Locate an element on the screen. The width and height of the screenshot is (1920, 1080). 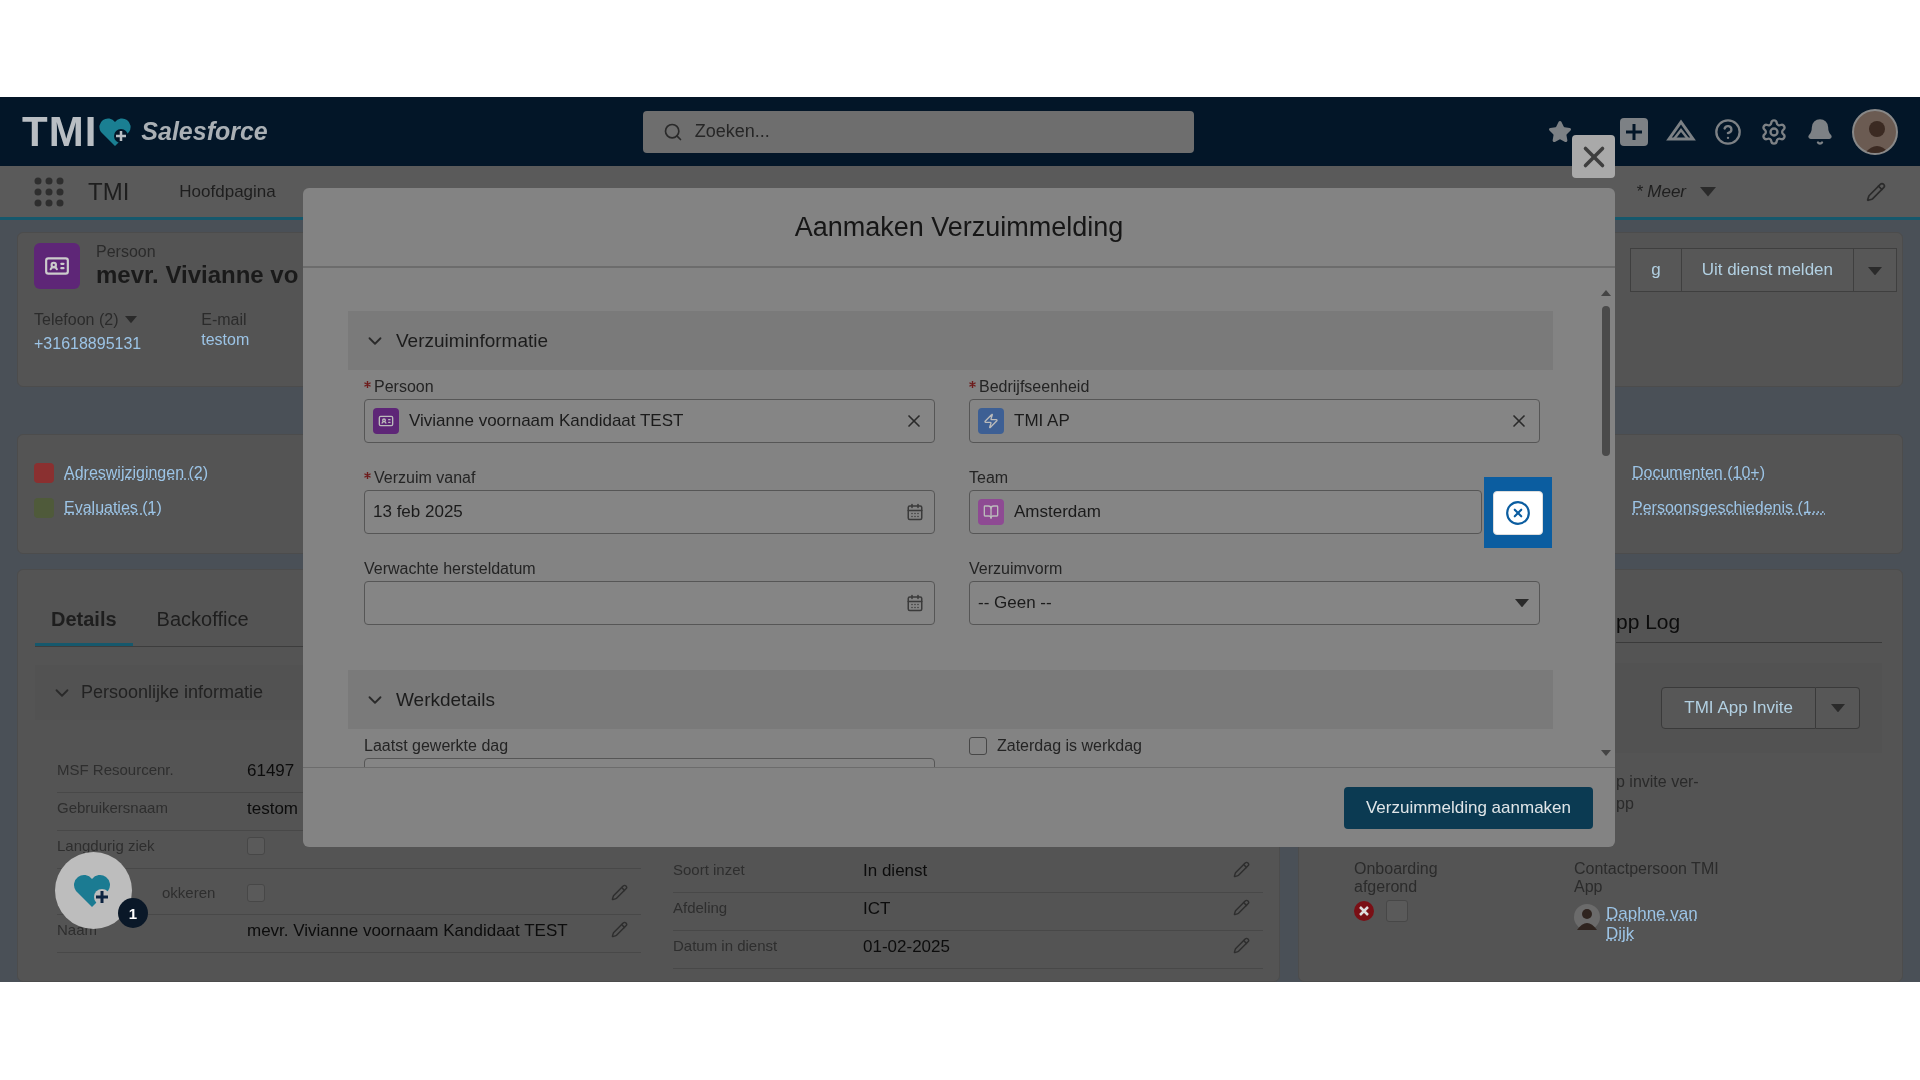
field-label: Verzuim vanaf is located at coordinates (649, 478).